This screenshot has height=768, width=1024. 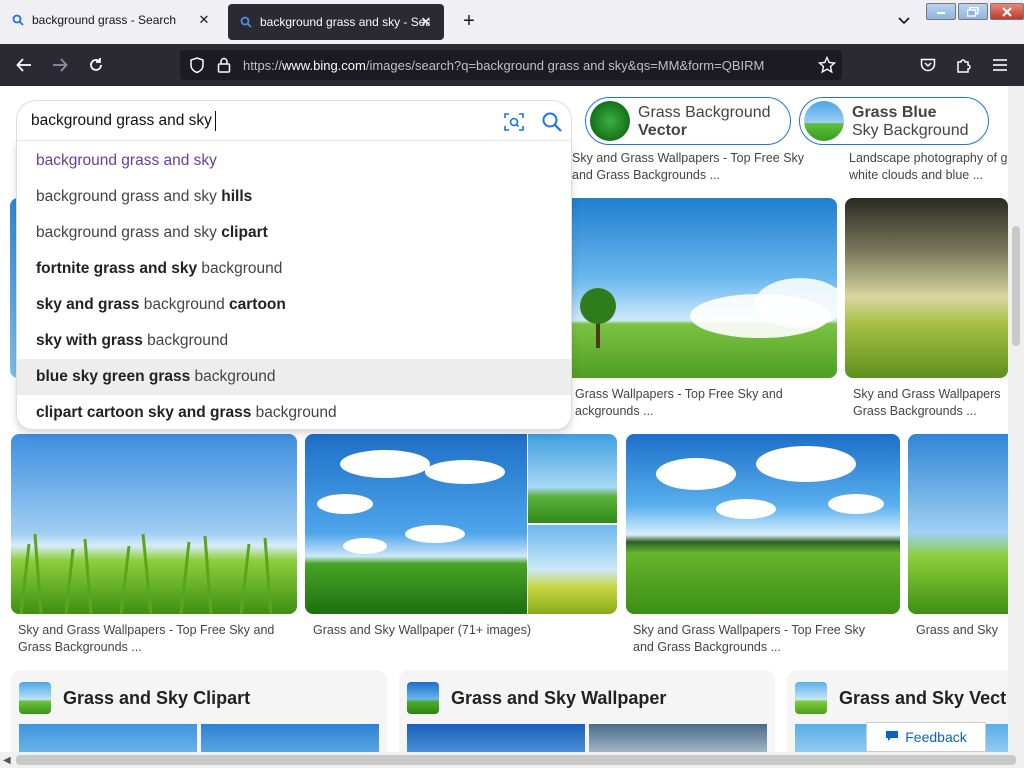 What do you see at coordinates (910, 130) in the screenshot?
I see `chip-label: Sky Background` at bounding box center [910, 130].